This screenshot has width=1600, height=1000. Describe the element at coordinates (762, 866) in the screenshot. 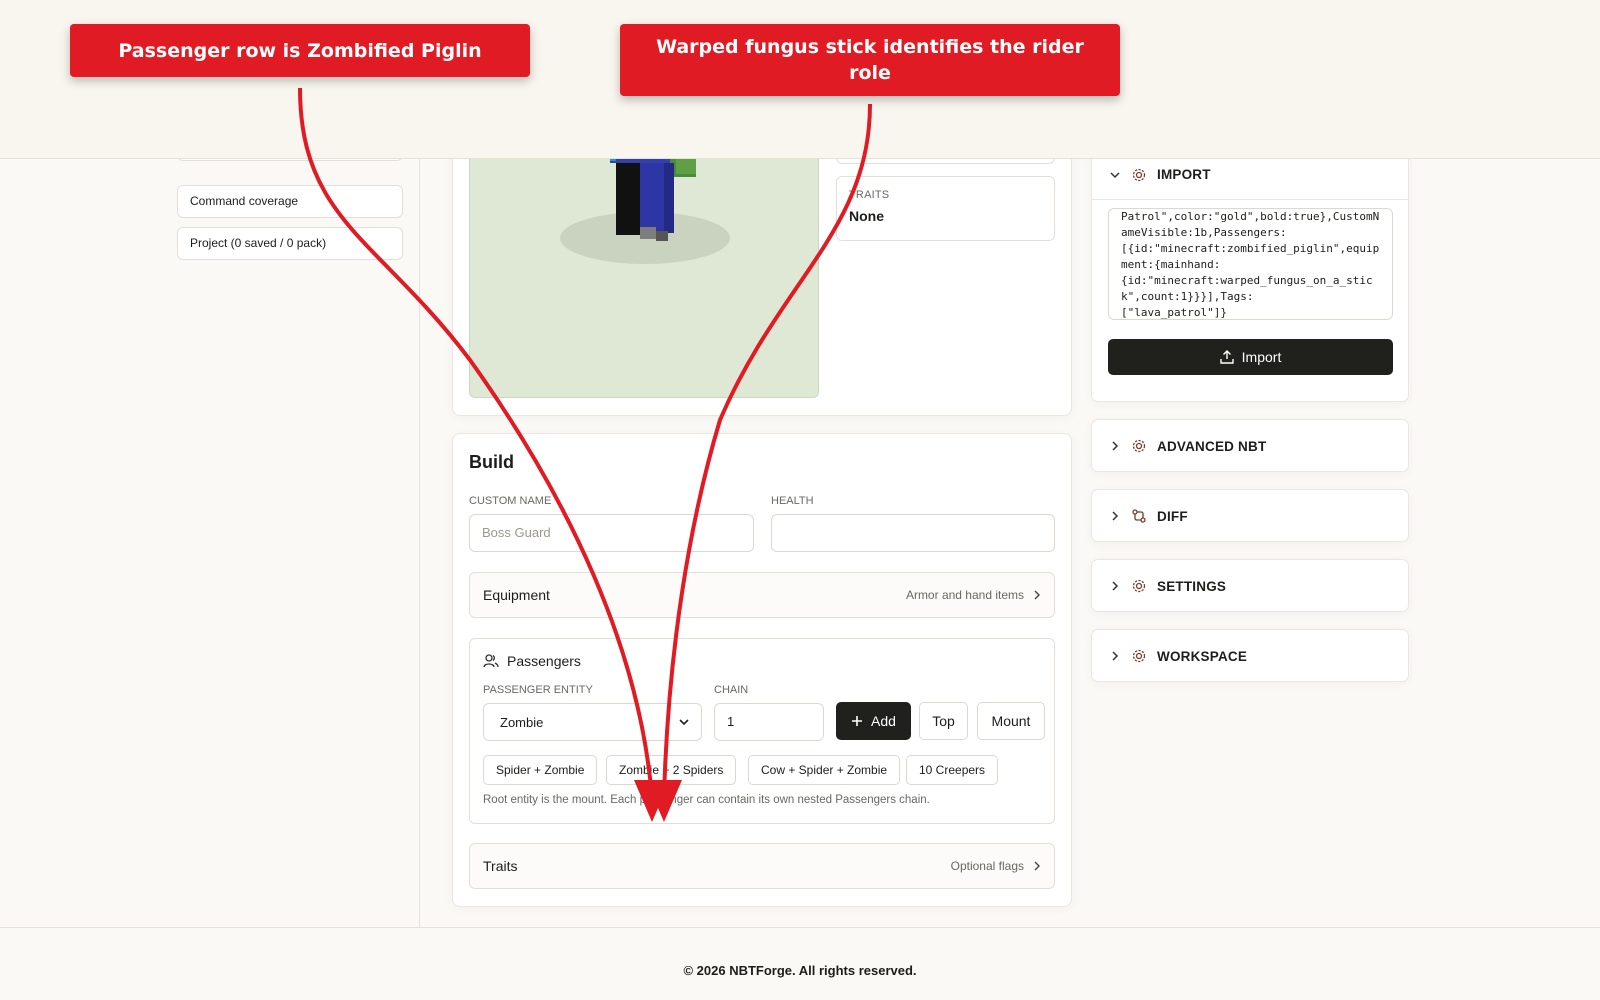

I see `traits-section: Traits Optional flags` at that location.